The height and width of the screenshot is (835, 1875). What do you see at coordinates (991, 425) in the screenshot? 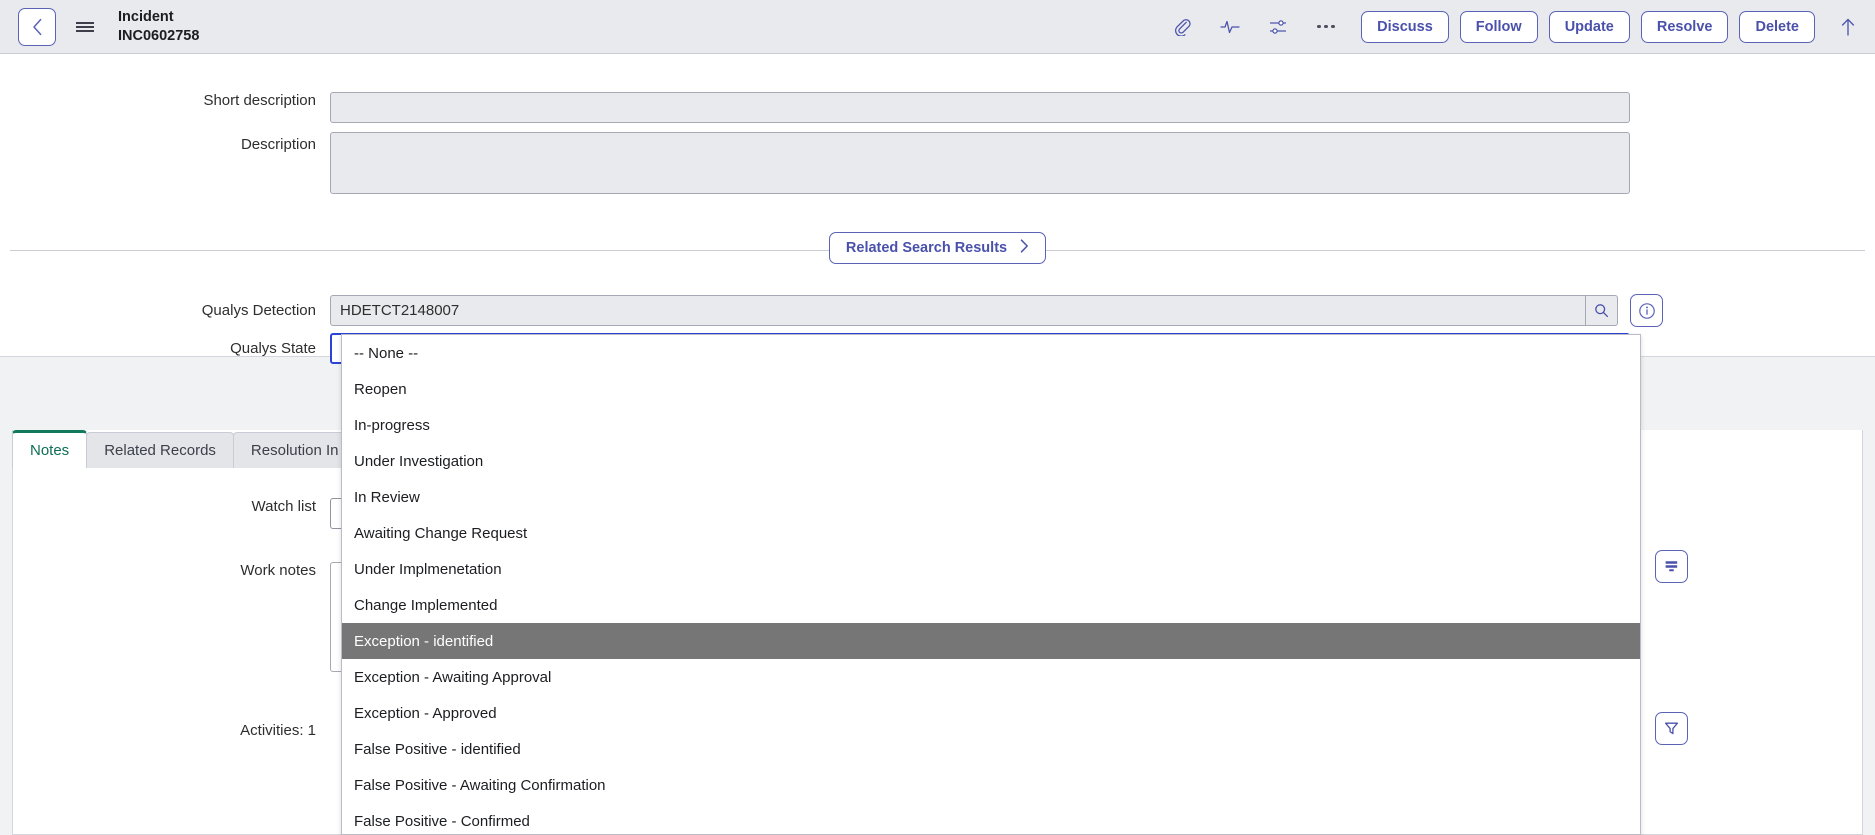
I see `qualys-state-option: In-progress` at bounding box center [991, 425].